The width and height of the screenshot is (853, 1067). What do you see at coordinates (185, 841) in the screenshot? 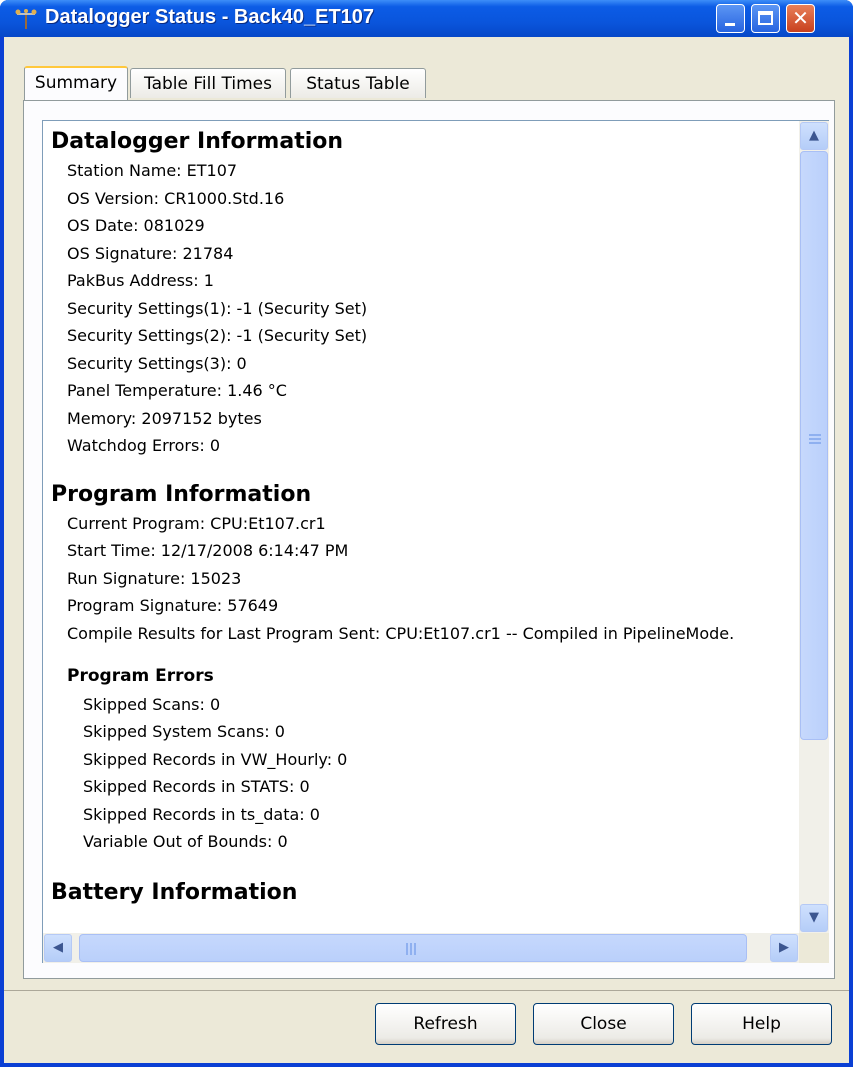
I see `variable-out-of-bounds: Variable Out of Bounds: 0` at bounding box center [185, 841].